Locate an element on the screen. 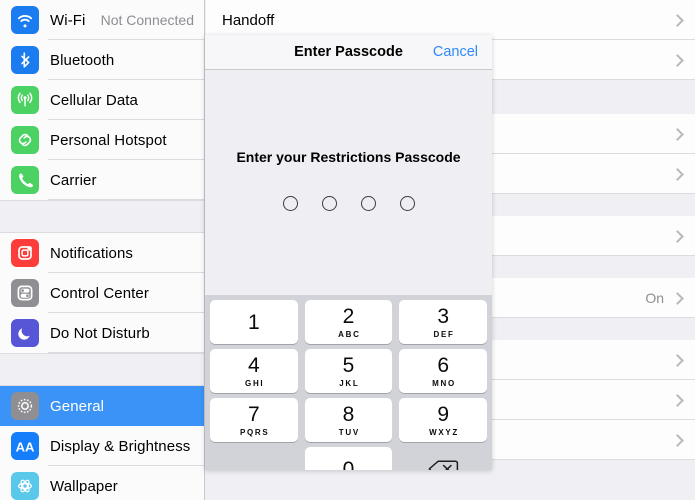 The height and width of the screenshot is (500, 695). page-title: Enter Passcode is located at coordinates (348, 52).